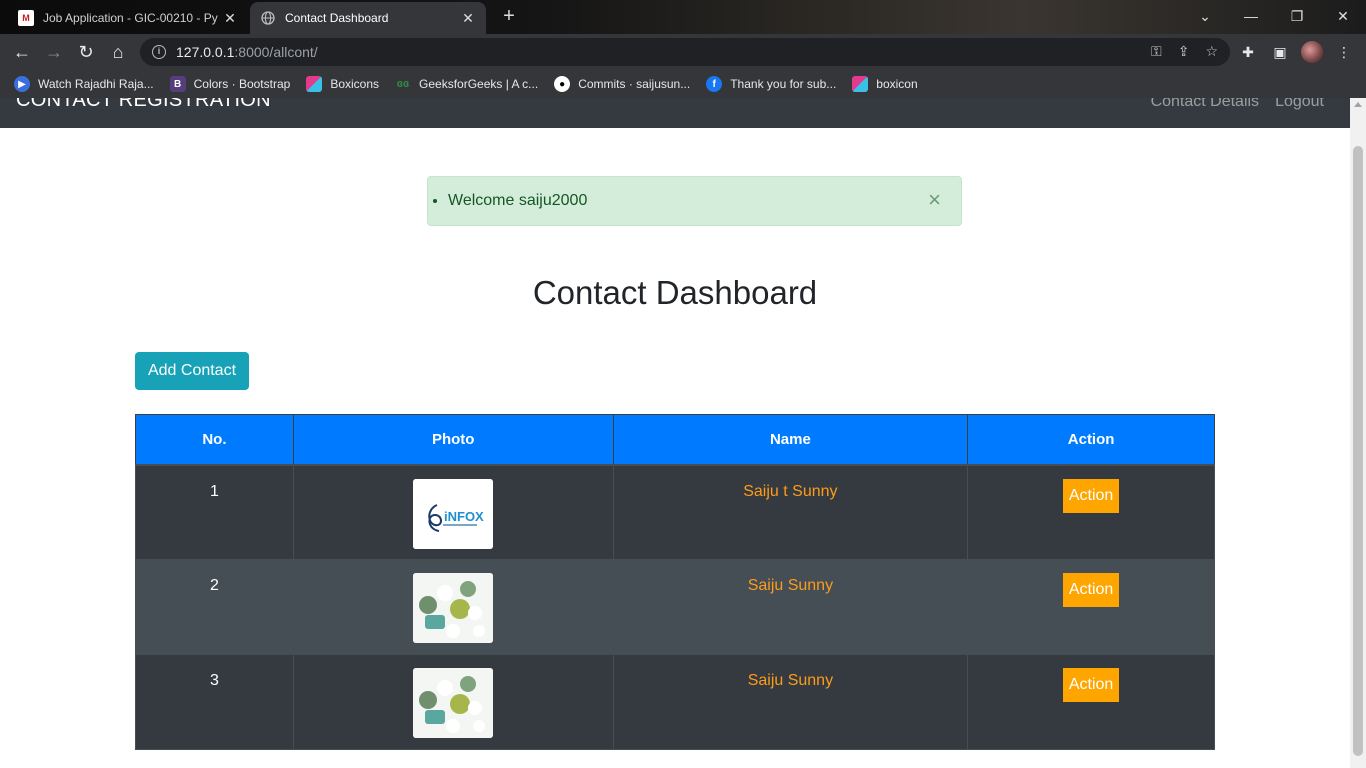 This screenshot has height=768, width=1366. I want to click on row-number: 1, so click(214, 512).